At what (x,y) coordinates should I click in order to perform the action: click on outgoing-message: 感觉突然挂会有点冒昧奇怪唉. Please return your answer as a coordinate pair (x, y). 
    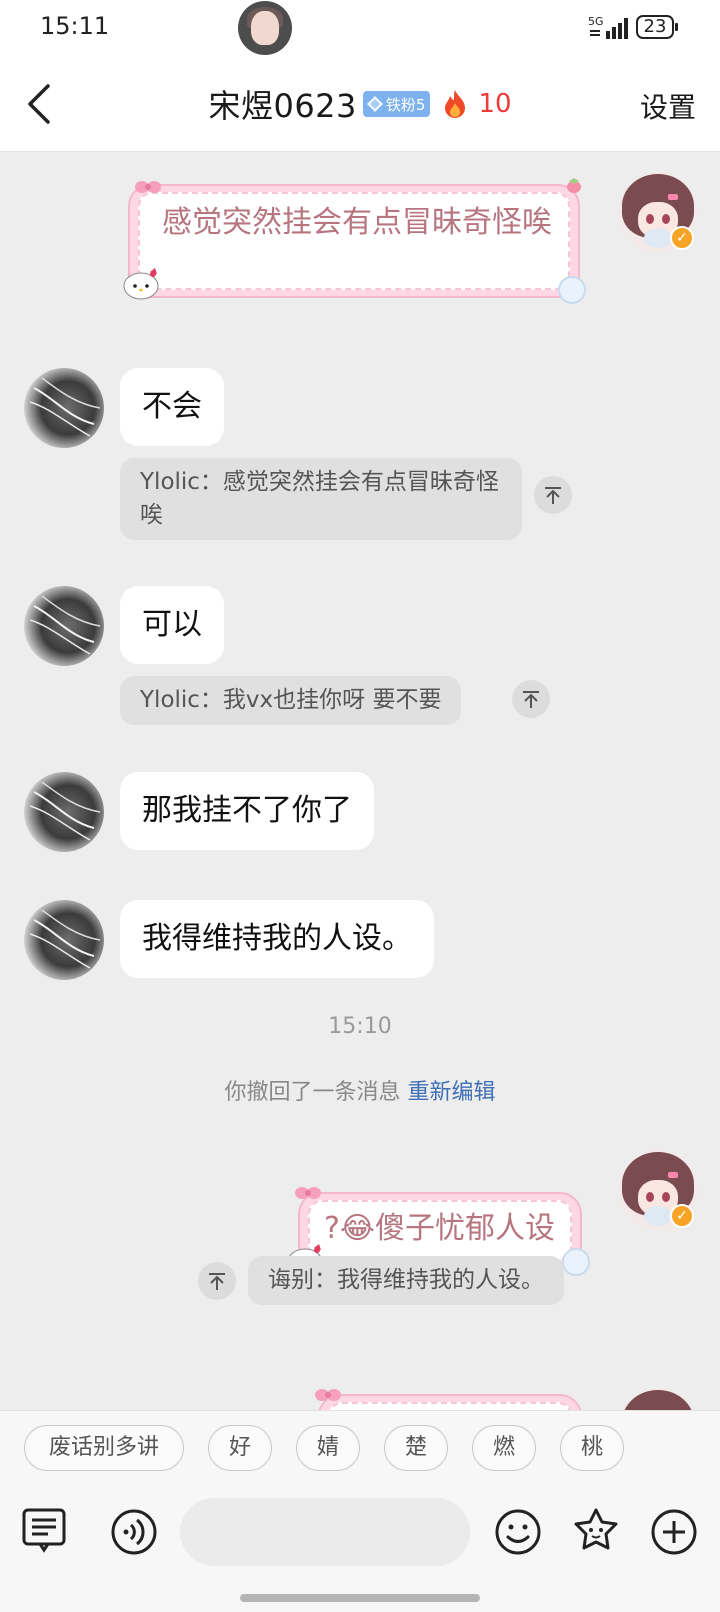
    Looking at the image, I should click on (354, 241).